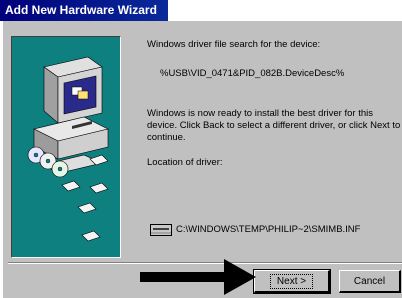 The height and width of the screenshot is (298, 402). I want to click on driver-path: C:\WINDOWS\TEMP\PHILIP~2\SMIMB.INF, so click(268, 229).